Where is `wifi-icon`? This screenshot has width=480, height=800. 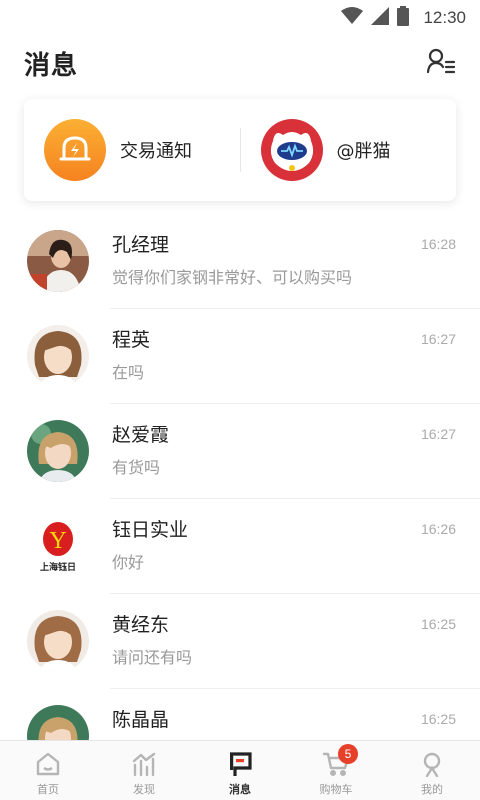 wifi-icon is located at coordinates (352, 18).